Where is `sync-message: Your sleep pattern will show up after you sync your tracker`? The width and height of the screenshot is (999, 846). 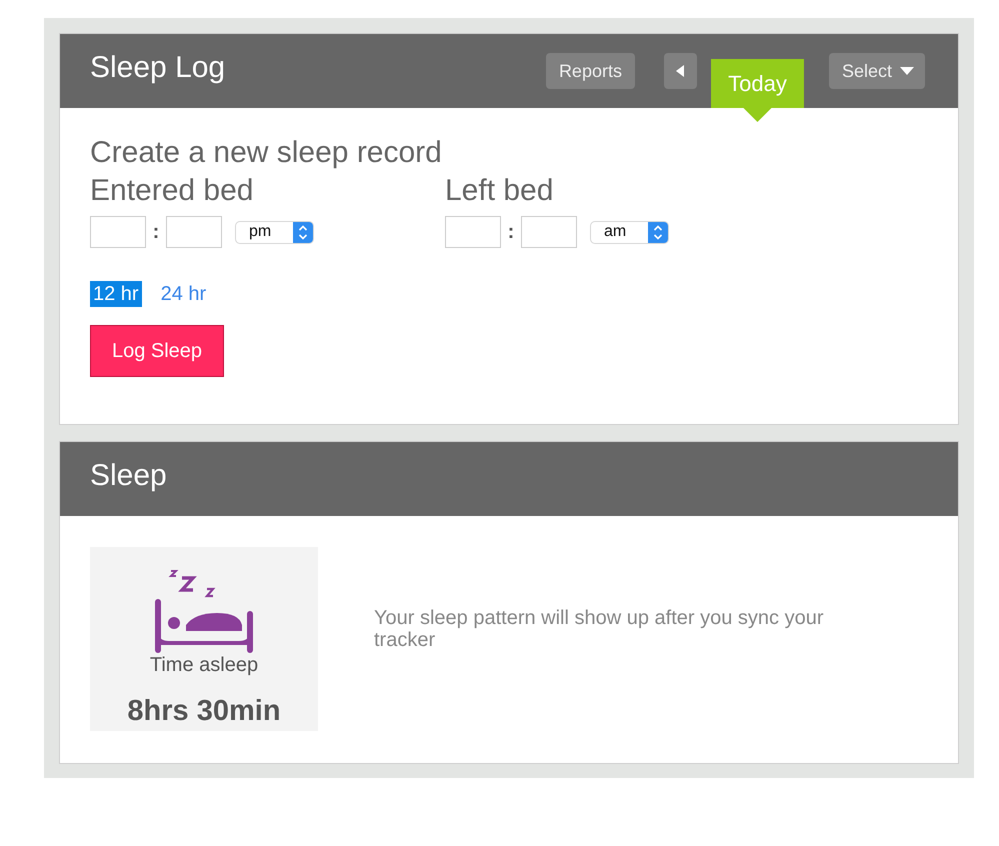 sync-message: Your sleep pattern will show up after you sync your tracker is located at coordinates (599, 629).